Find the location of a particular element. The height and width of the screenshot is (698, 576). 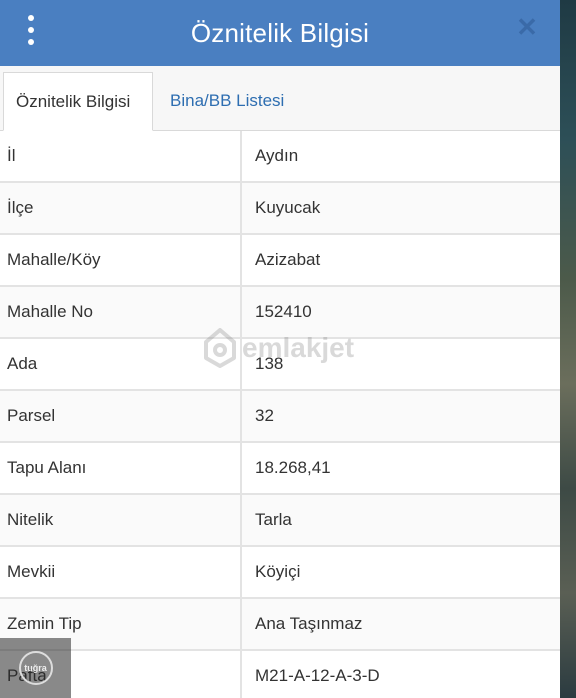

row-value: M21-A-12-A-3-D is located at coordinates (317, 675).